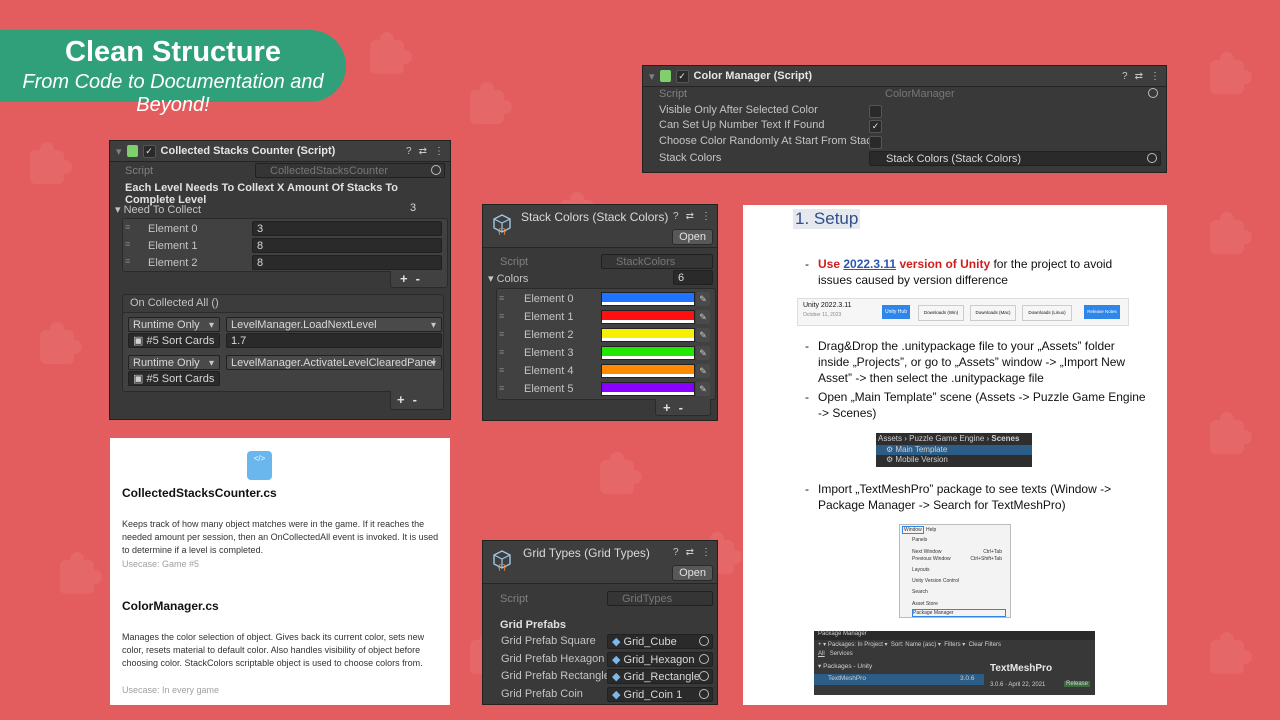 The image size is (1280, 720). Describe the element at coordinates (693, 277) in the screenshot. I see `colors-count: 6` at that location.